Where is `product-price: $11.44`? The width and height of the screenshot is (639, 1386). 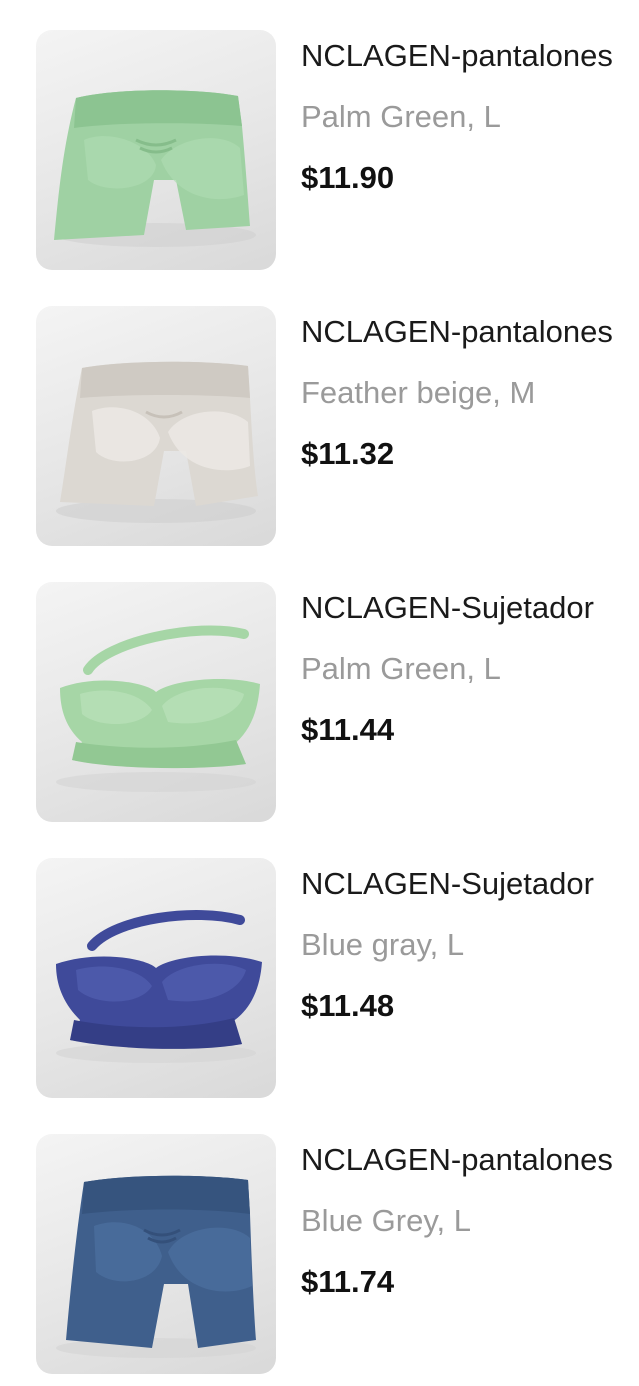
product-price: $11.44 is located at coordinates (348, 729).